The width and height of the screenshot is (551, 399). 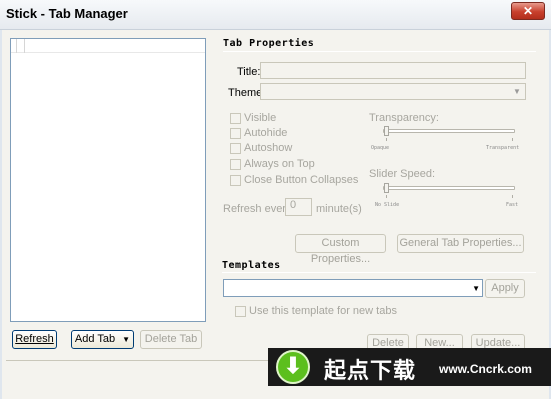 What do you see at coordinates (266, 133) in the screenshot?
I see `autohide-label: Autohide` at bounding box center [266, 133].